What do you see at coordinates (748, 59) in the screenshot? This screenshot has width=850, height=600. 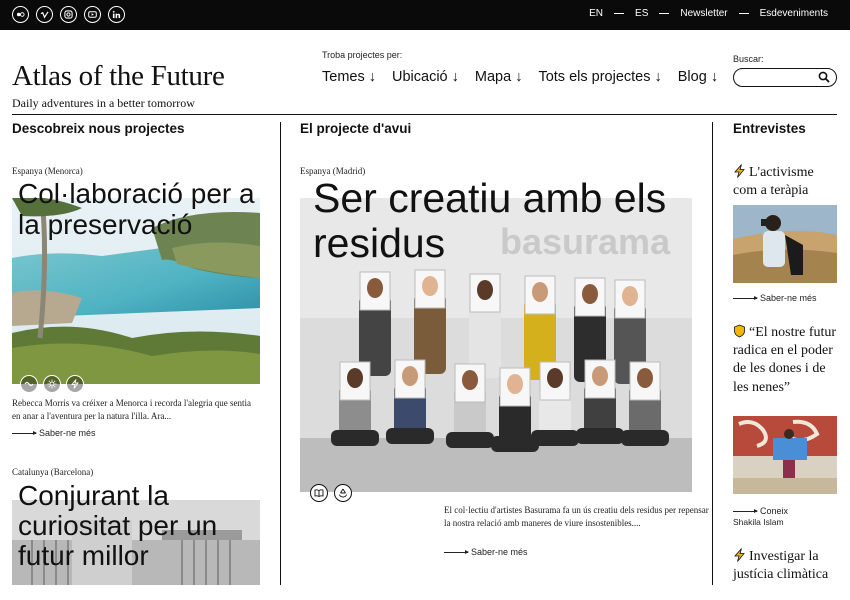 I see `search-label: Buscar:` at bounding box center [748, 59].